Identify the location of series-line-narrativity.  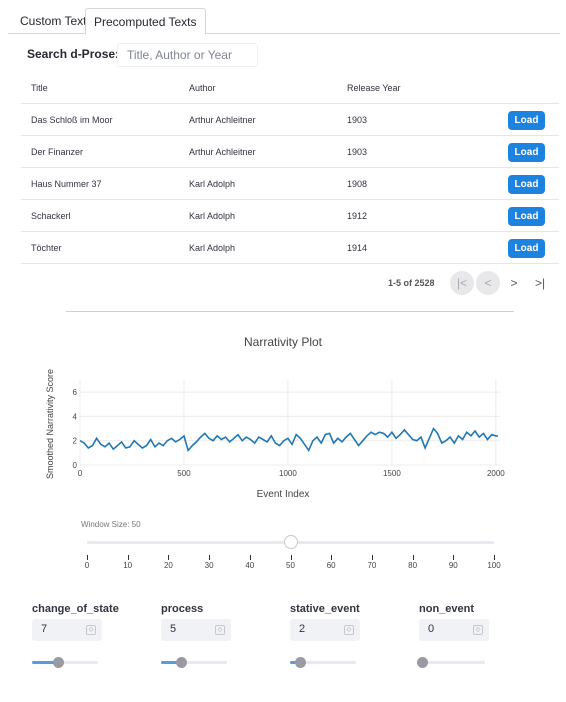
(288, 440).